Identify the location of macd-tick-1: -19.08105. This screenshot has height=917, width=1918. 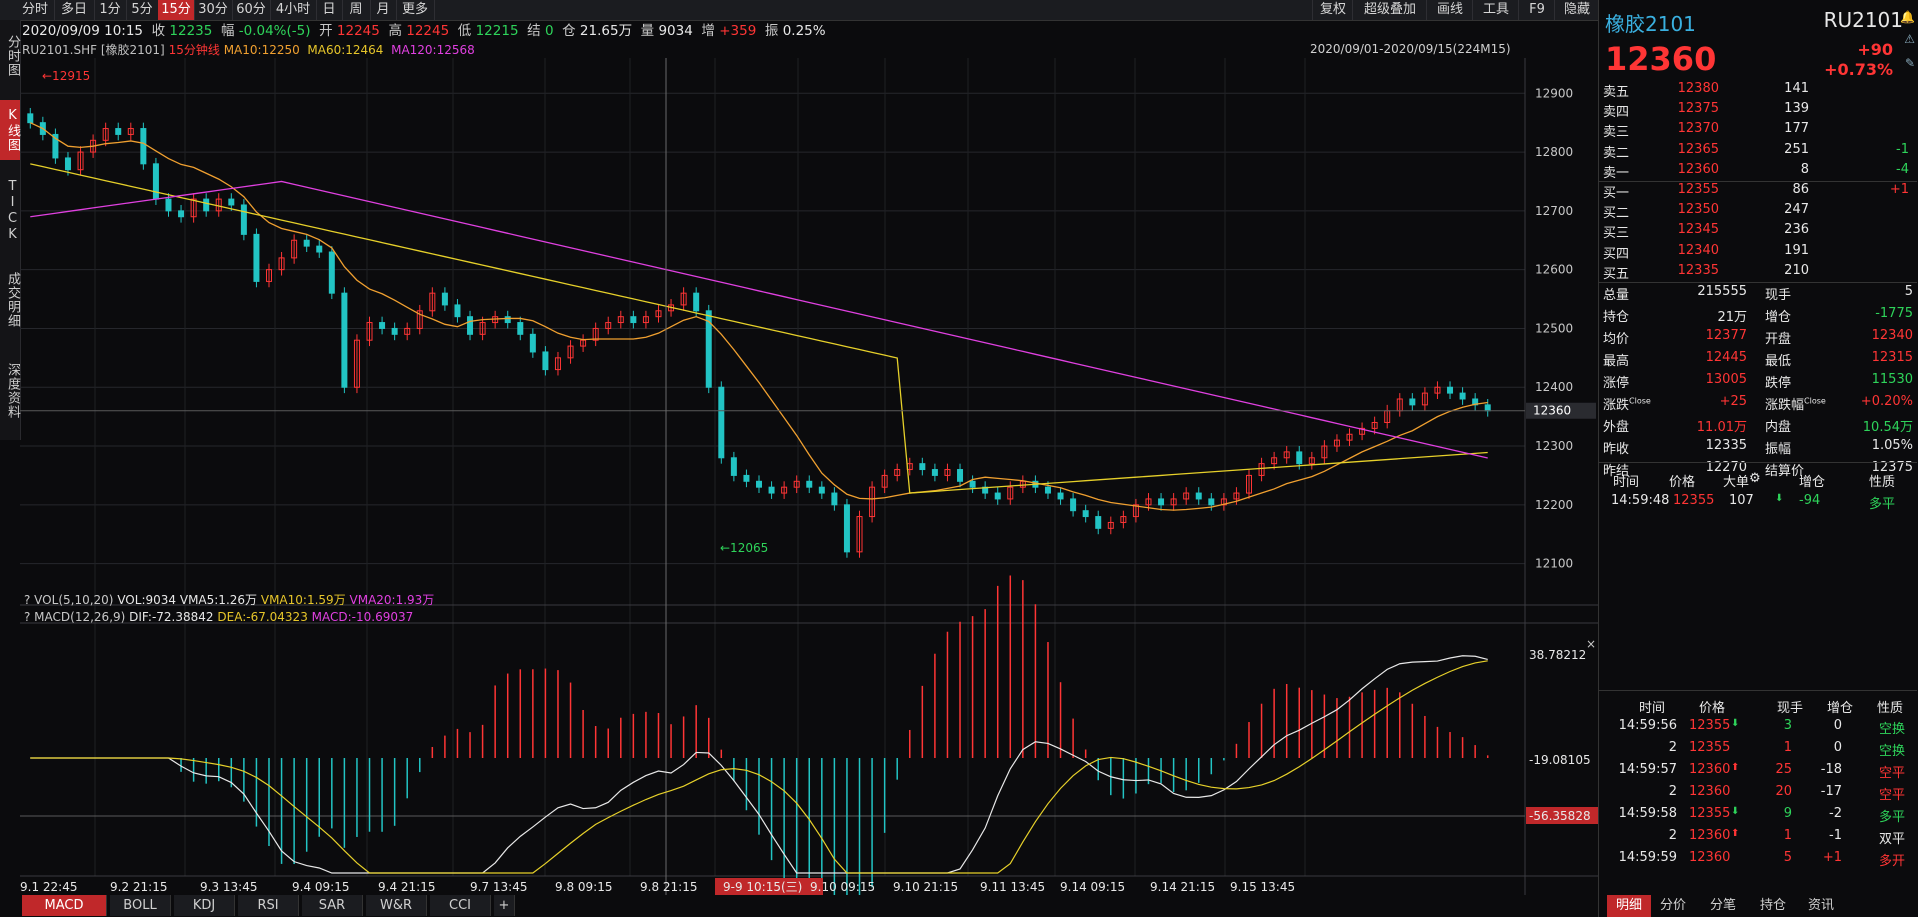
(1560, 760).